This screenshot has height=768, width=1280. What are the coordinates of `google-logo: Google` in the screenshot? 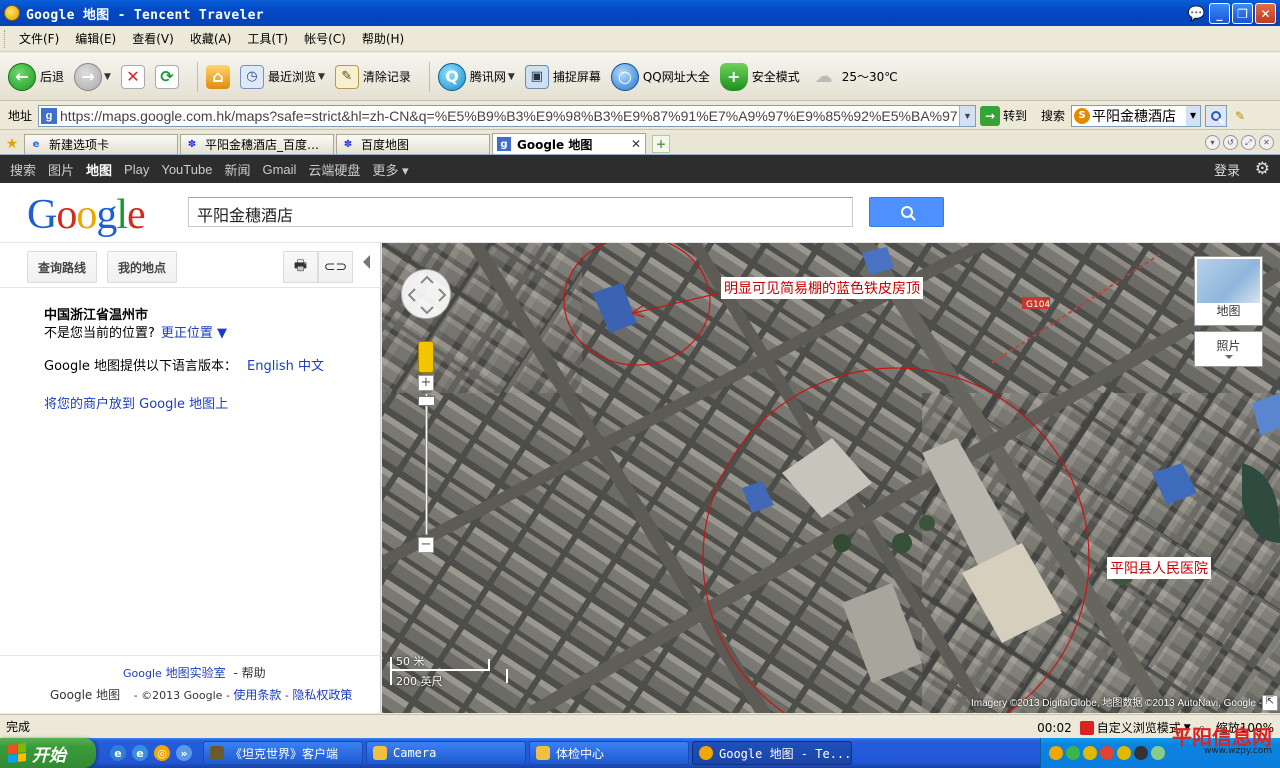 It's located at (86, 215).